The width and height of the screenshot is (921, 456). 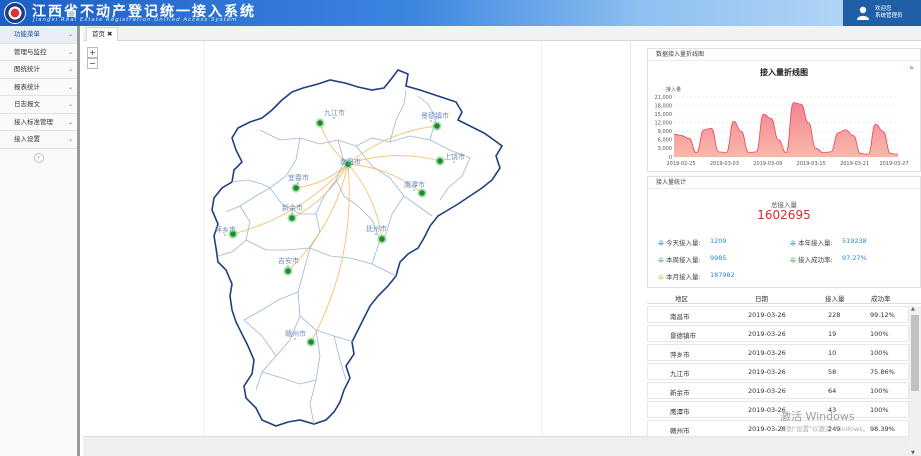 I want to click on table-cell: 75.86%, so click(x=882, y=372).